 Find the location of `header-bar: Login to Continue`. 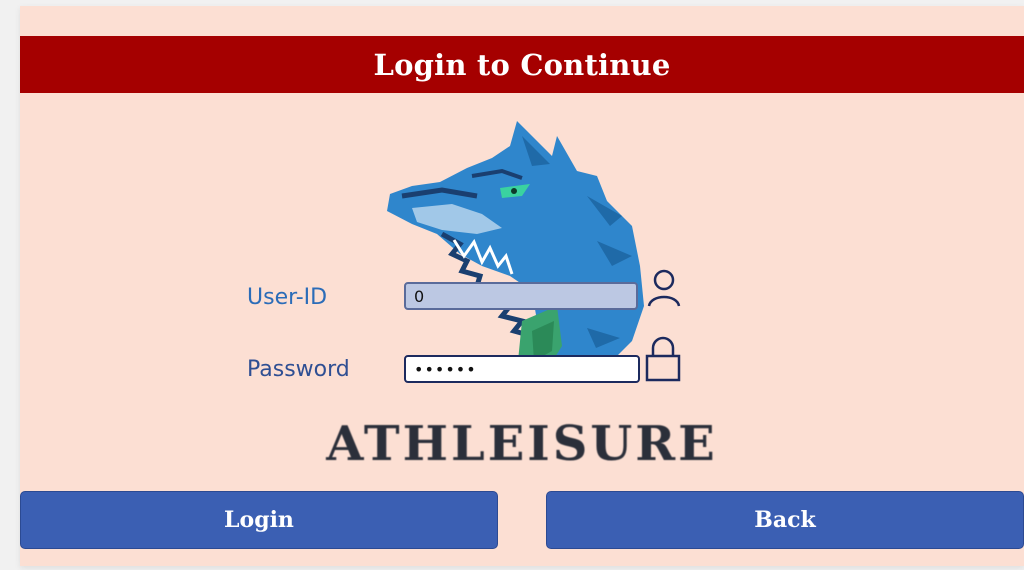

header-bar: Login to Continue is located at coordinates (522, 64).